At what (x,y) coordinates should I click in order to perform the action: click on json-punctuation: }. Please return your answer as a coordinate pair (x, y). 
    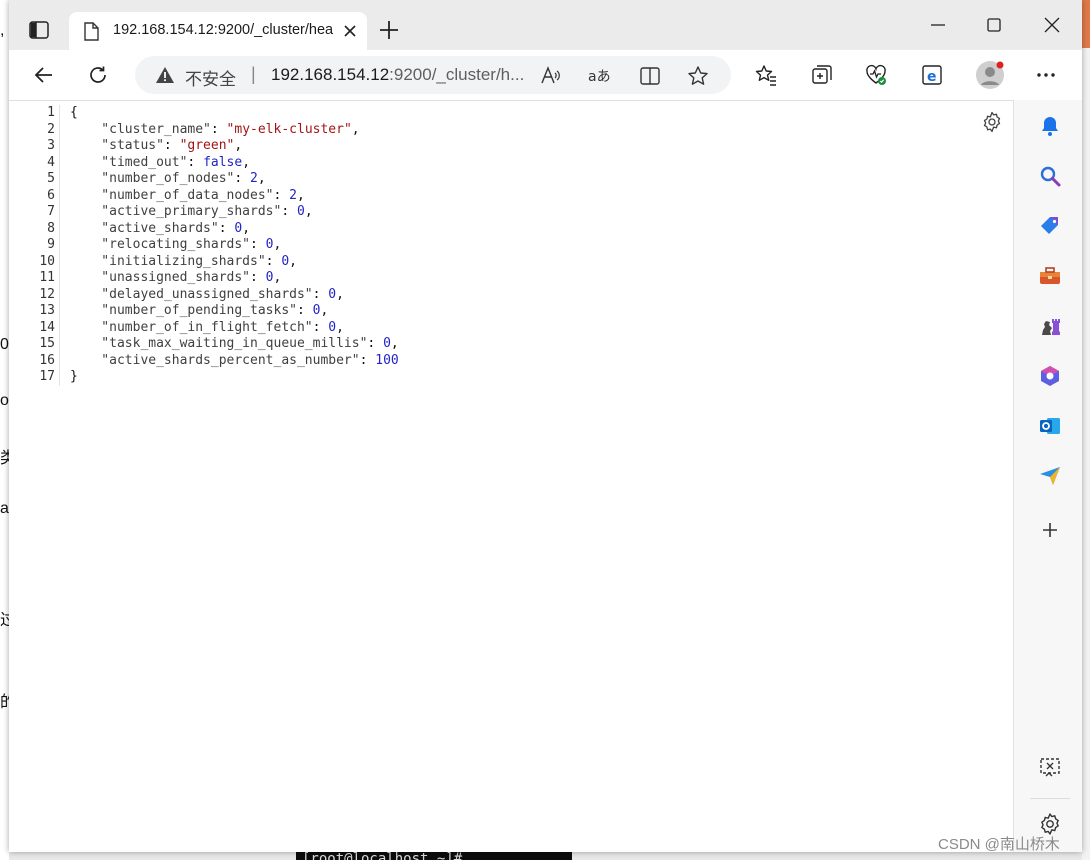
    Looking at the image, I should click on (74, 376).